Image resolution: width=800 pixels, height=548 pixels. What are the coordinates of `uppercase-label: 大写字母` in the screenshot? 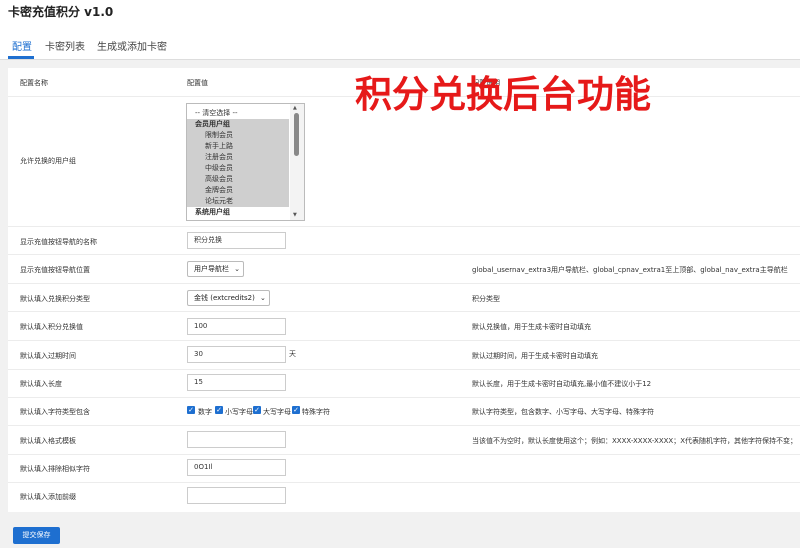 It's located at (277, 412).